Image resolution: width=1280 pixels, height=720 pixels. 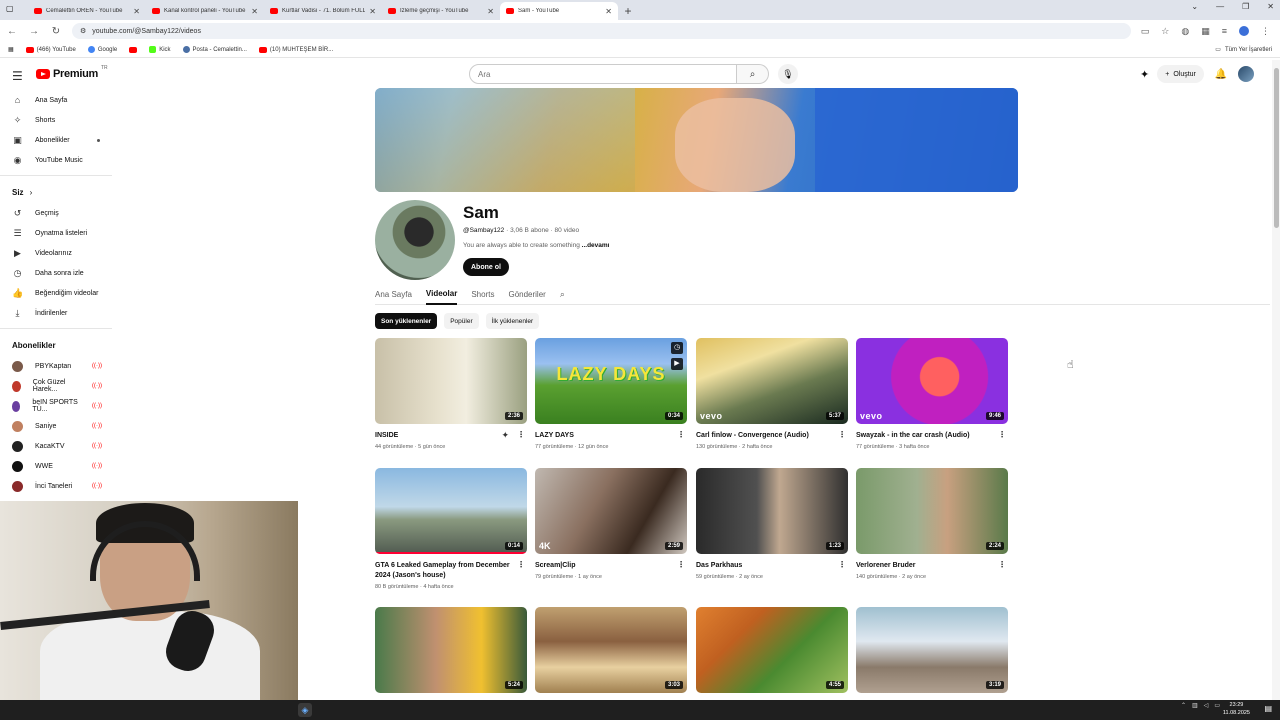 What do you see at coordinates (932, 566) in the screenshot?
I see `video-title: Verlorener Bruder` at bounding box center [932, 566].